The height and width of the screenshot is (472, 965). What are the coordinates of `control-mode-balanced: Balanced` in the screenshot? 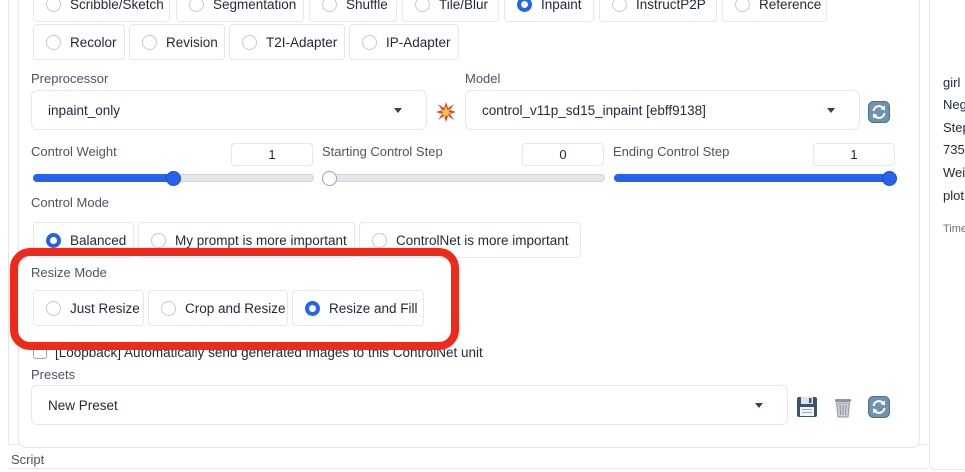 It's located at (83, 240).